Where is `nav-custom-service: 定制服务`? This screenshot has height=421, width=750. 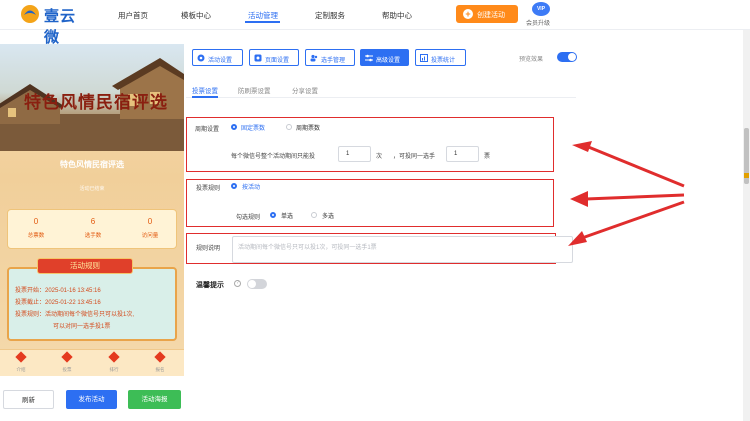 nav-custom-service: 定制服务 is located at coordinates (330, 15).